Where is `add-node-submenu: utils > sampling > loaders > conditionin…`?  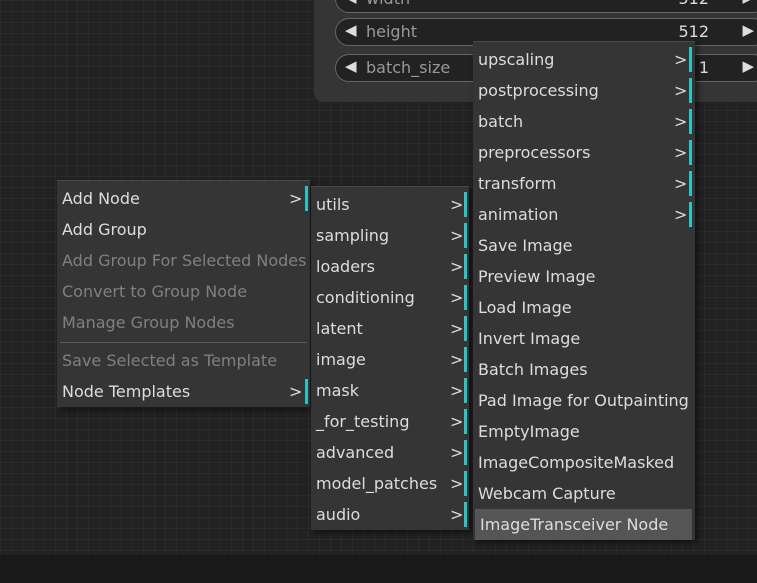 add-node-submenu: utils > sampling > loaders > conditionin… is located at coordinates (390, 358).